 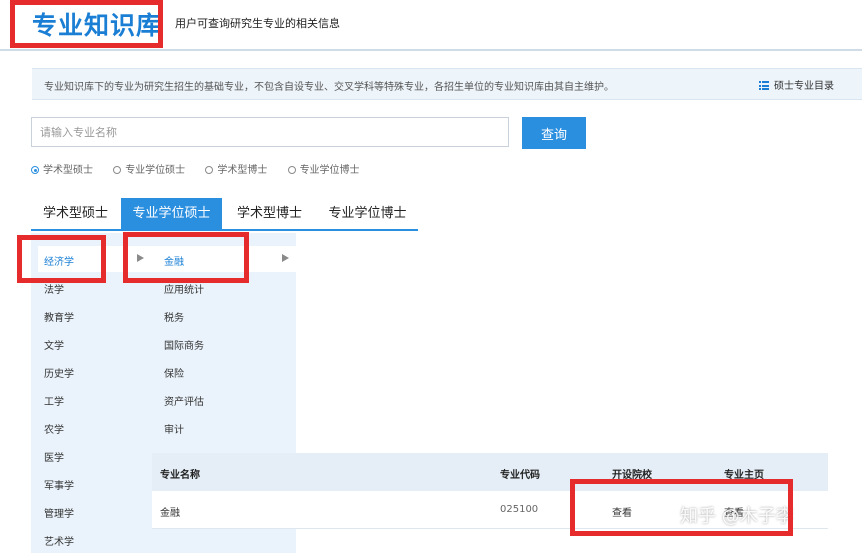 What do you see at coordinates (174, 316) in the screenshot?
I see `subcategory-item: 税务` at bounding box center [174, 316].